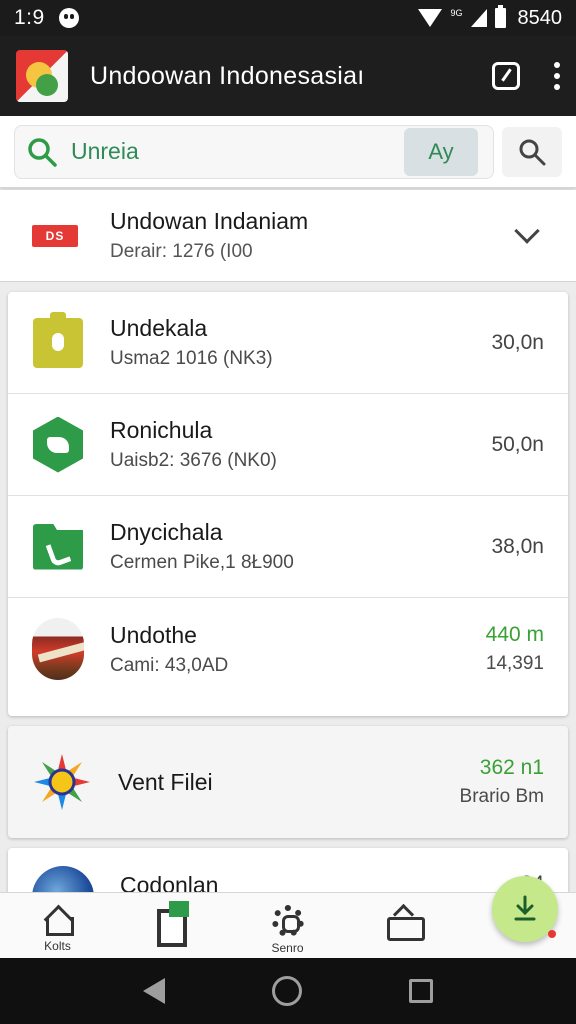  I want to click on list-item: Undothe Cami: 43,0AD 440 m 14,391, so click(288, 649).